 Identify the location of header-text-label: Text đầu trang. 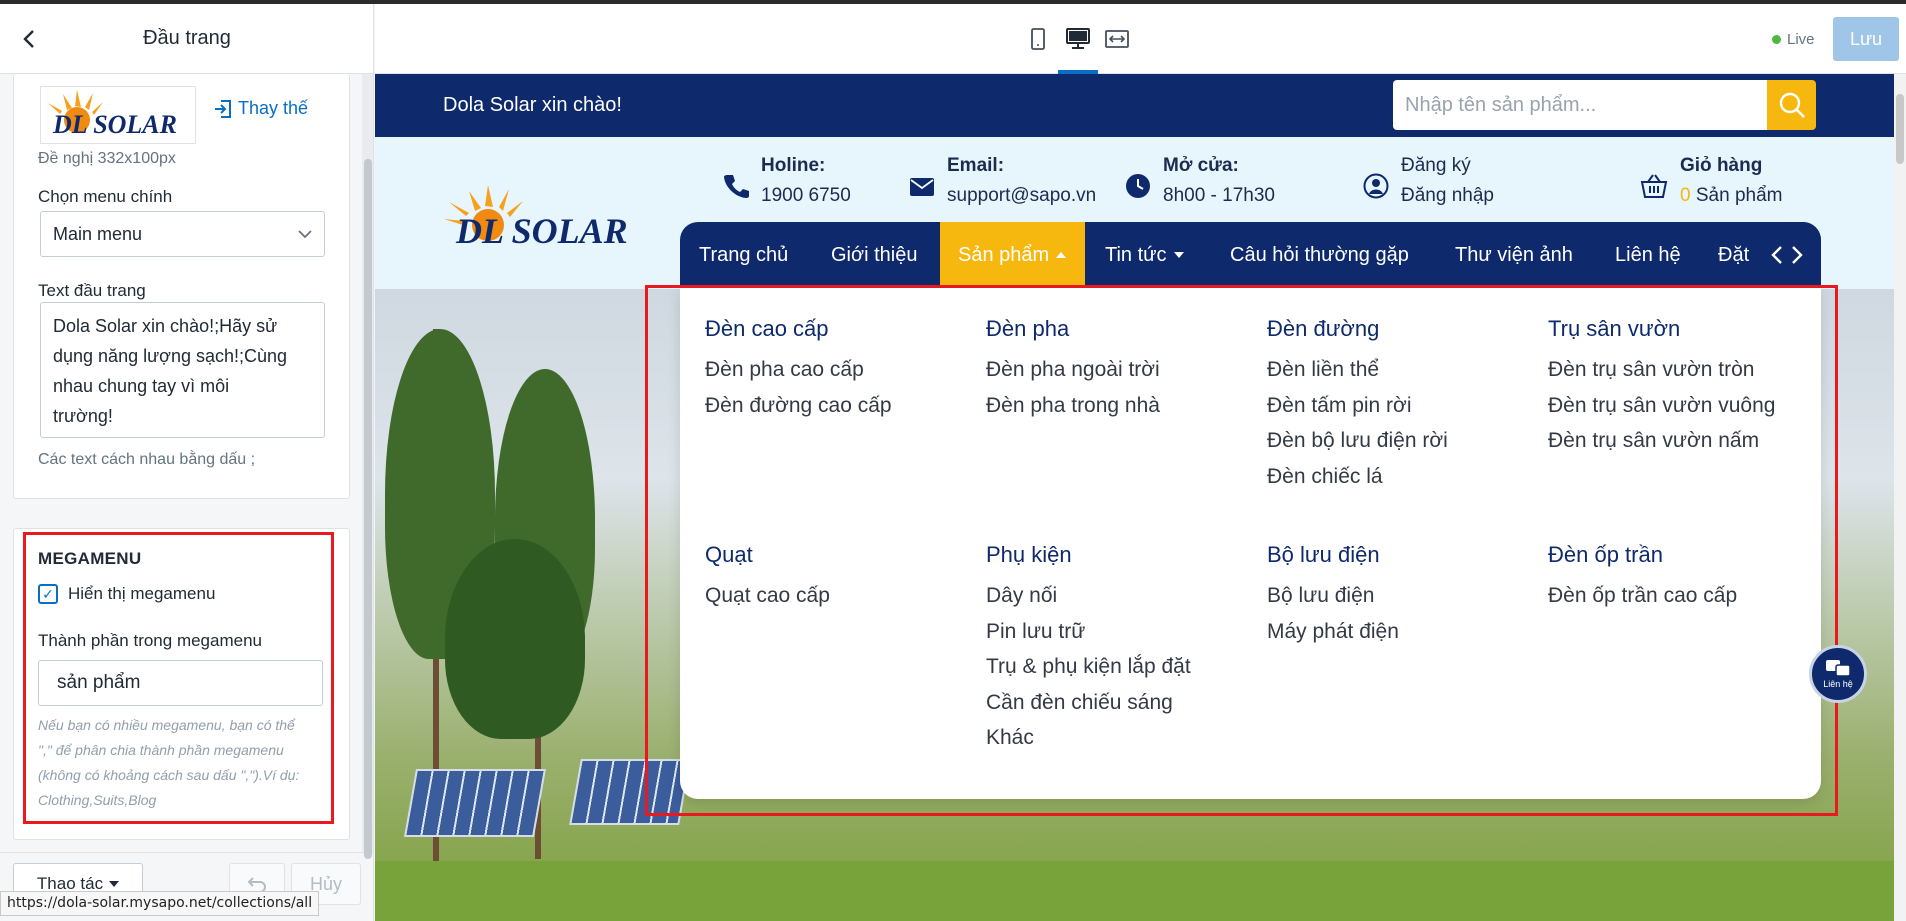
(92, 290).